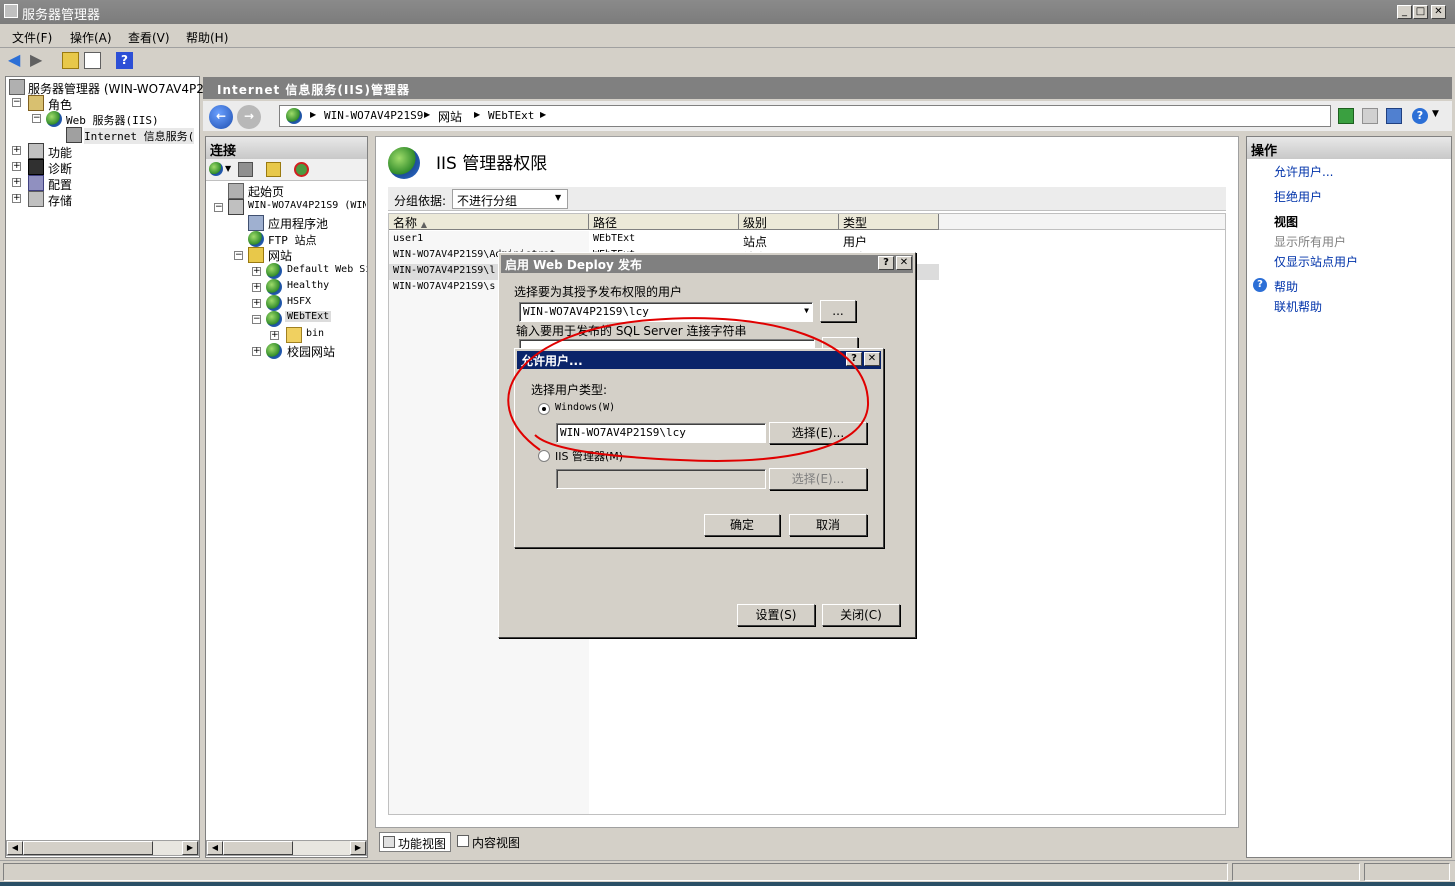 This screenshot has height=886, width=1455. What do you see at coordinates (742, 525) in the screenshot?
I see `ok-button: 确定` at bounding box center [742, 525].